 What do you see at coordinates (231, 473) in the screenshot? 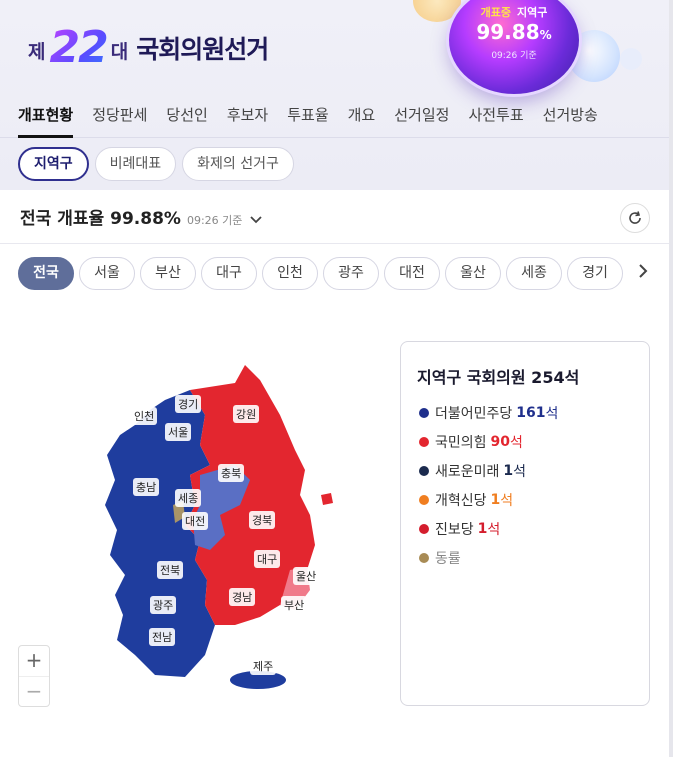
I see `map-label-chungbuk: 충북` at bounding box center [231, 473].